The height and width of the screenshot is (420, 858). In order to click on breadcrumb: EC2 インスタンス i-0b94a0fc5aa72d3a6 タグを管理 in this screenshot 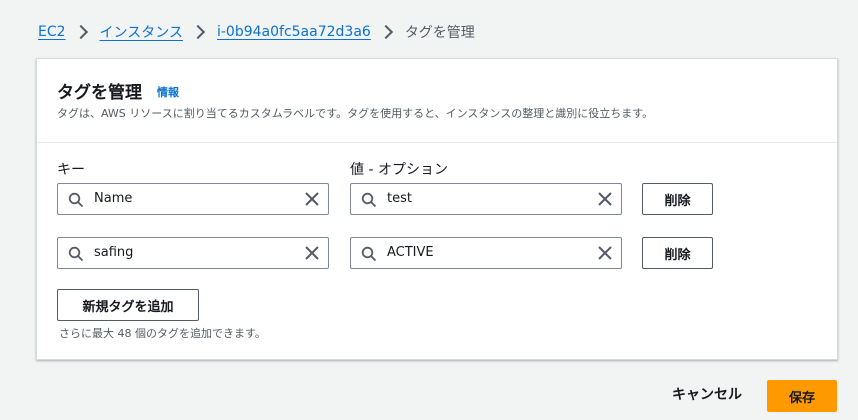, I will do `click(256, 32)`.